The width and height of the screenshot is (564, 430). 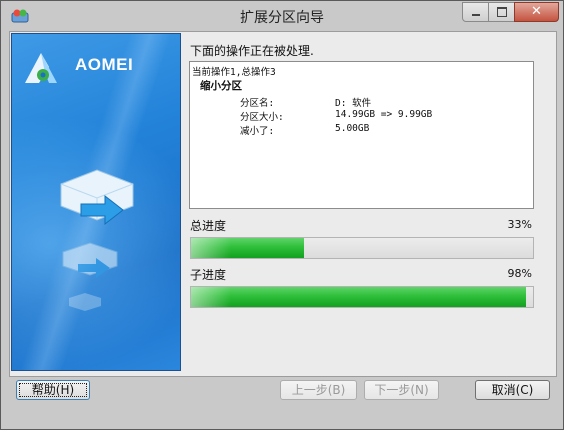 What do you see at coordinates (262, 117) in the screenshot?
I see `detail-label: 分区大小:` at bounding box center [262, 117].